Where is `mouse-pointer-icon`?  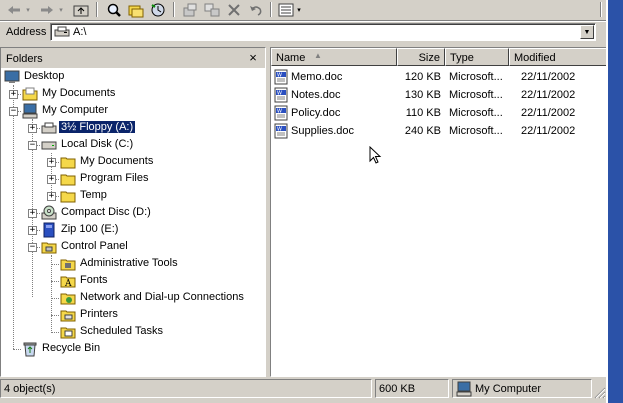
mouse-pointer-icon is located at coordinates (376, 157).